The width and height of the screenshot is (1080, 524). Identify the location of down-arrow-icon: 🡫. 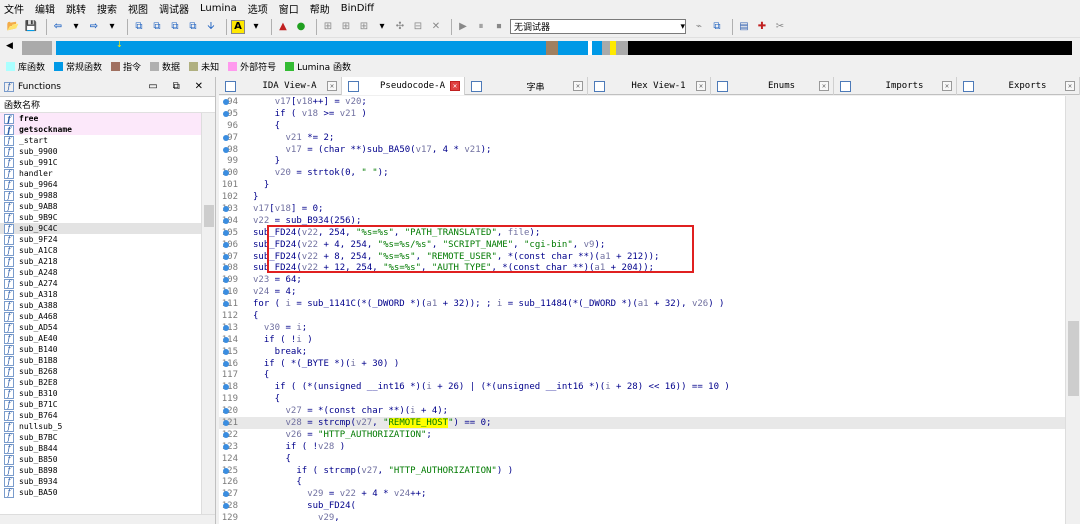
(211, 27).